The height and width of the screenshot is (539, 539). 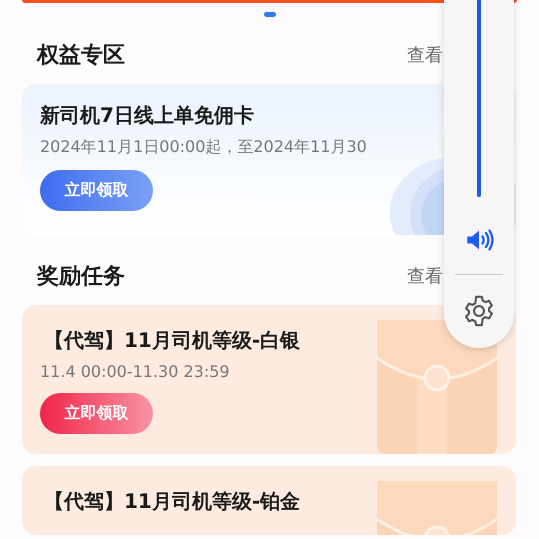 What do you see at coordinates (173, 340) in the screenshot?
I see `card-title: 【代驾】11月司机等级-白银` at bounding box center [173, 340].